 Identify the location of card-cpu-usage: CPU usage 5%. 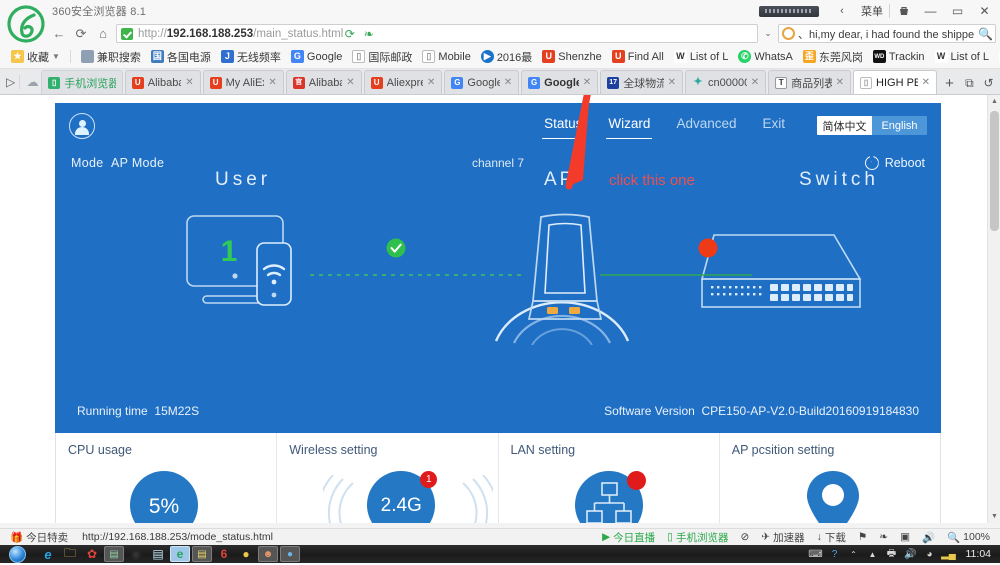
(166, 478).